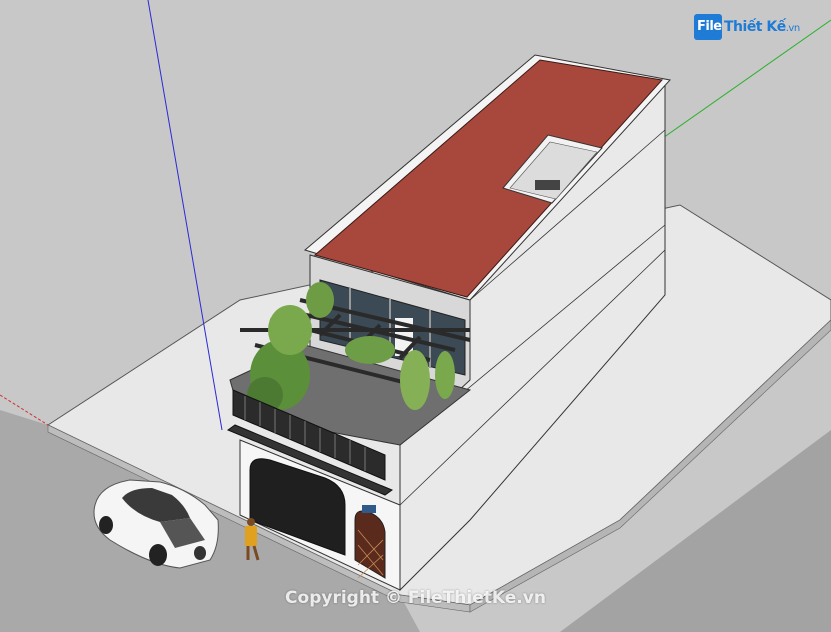 Image resolution: width=831 pixels, height=632 pixels. I want to click on logo-text: Thiết Kế.vn, so click(762, 27).